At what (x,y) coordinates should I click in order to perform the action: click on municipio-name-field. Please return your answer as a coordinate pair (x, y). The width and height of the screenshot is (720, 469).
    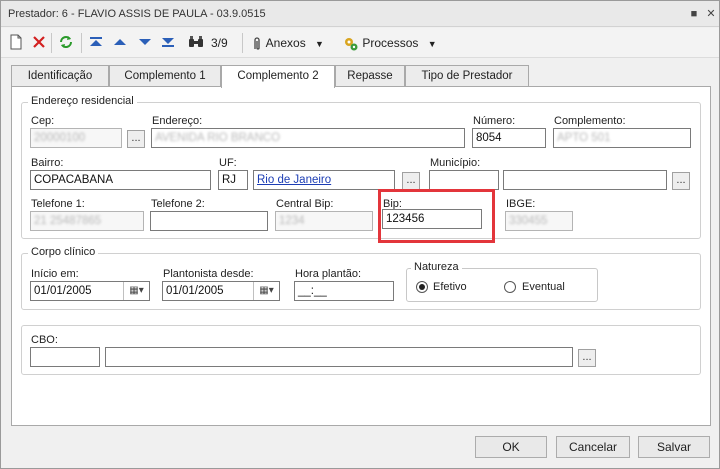
    Looking at the image, I should click on (585, 180).